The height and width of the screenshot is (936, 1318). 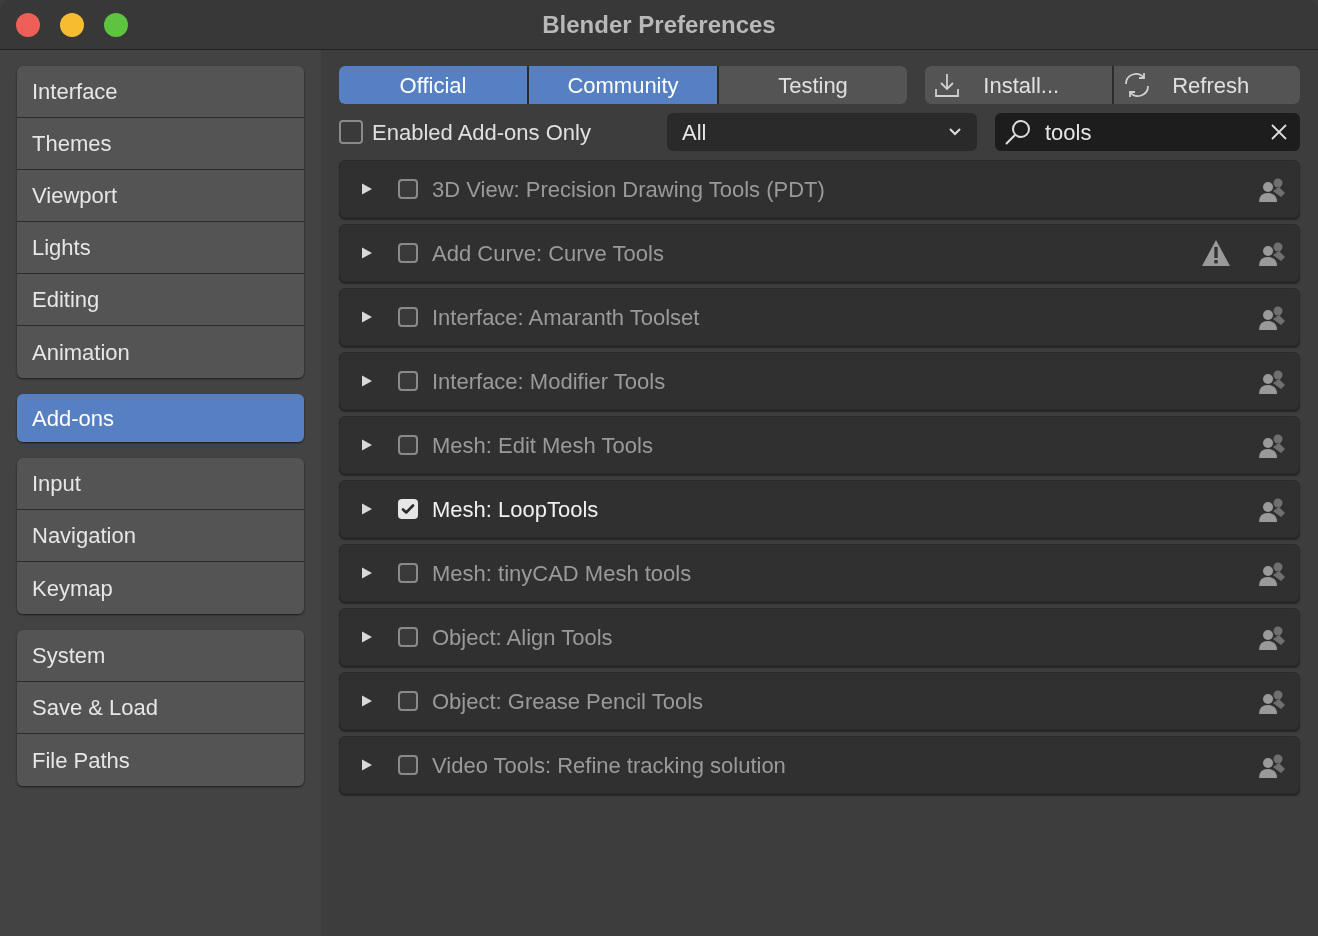 What do you see at coordinates (160, 760) in the screenshot?
I see `sidebar-item: File Paths` at bounding box center [160, 760].